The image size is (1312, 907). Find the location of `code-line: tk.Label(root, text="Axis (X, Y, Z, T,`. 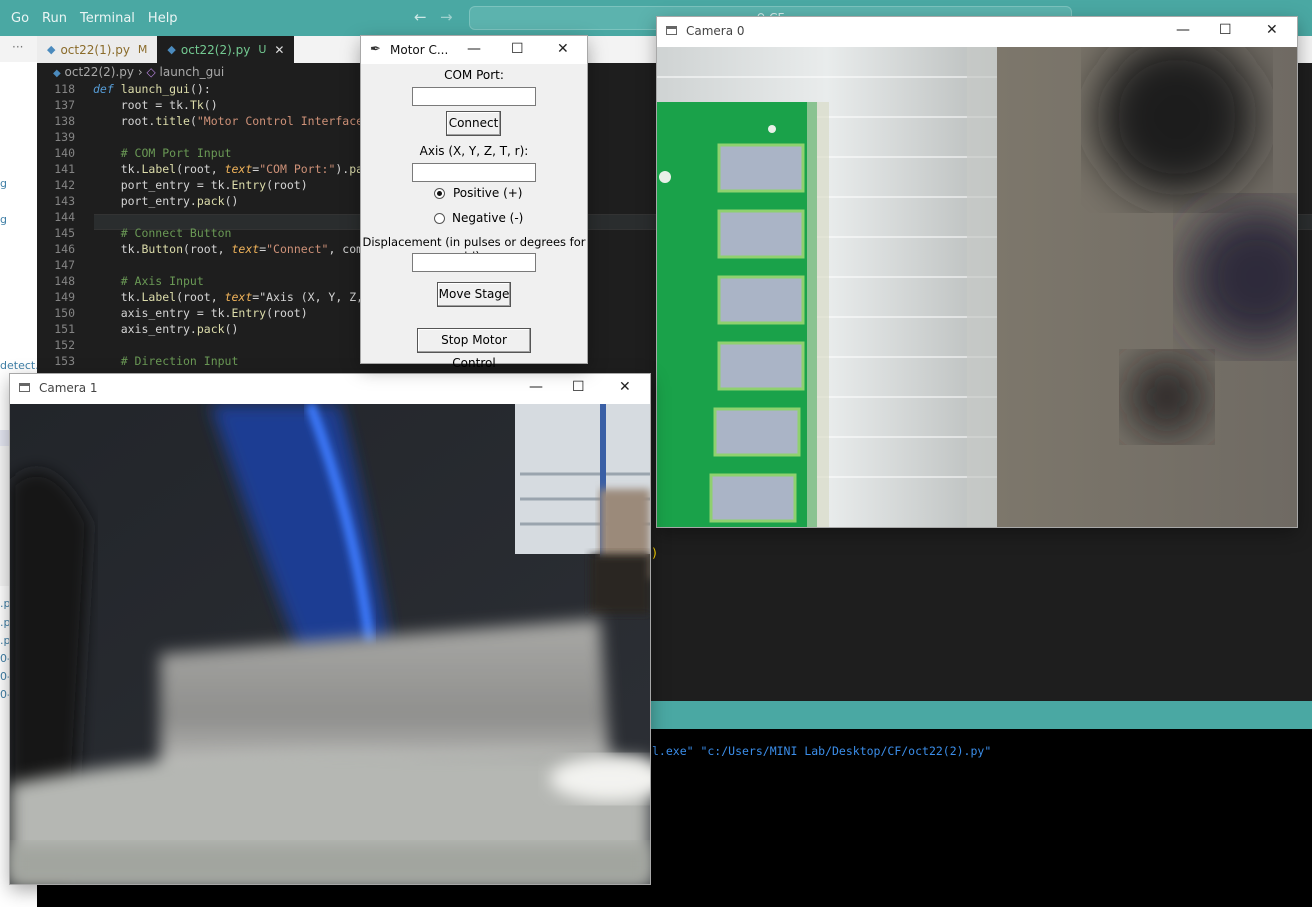

code-line: tk.Label(root, text="Axis (X, Y, Z, T, is located at coordinates (238, 297).